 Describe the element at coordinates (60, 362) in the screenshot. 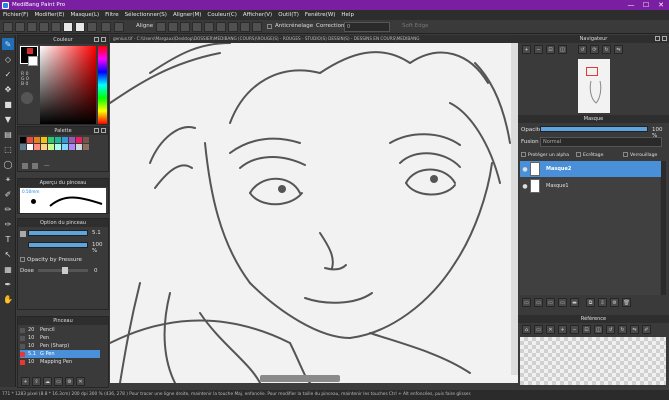

I see `brush-item: 10 Mapping Pen` at that location.